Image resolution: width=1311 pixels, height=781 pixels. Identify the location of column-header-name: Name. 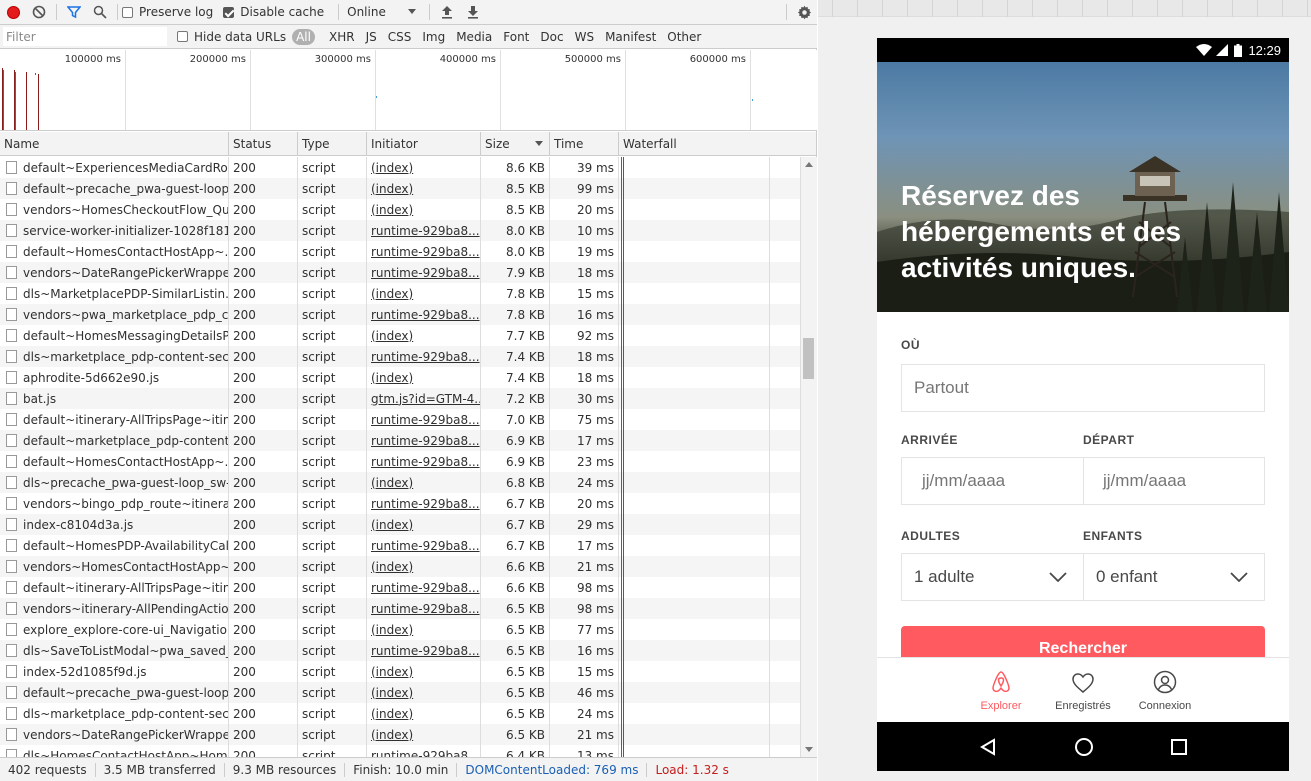
(114, 143).